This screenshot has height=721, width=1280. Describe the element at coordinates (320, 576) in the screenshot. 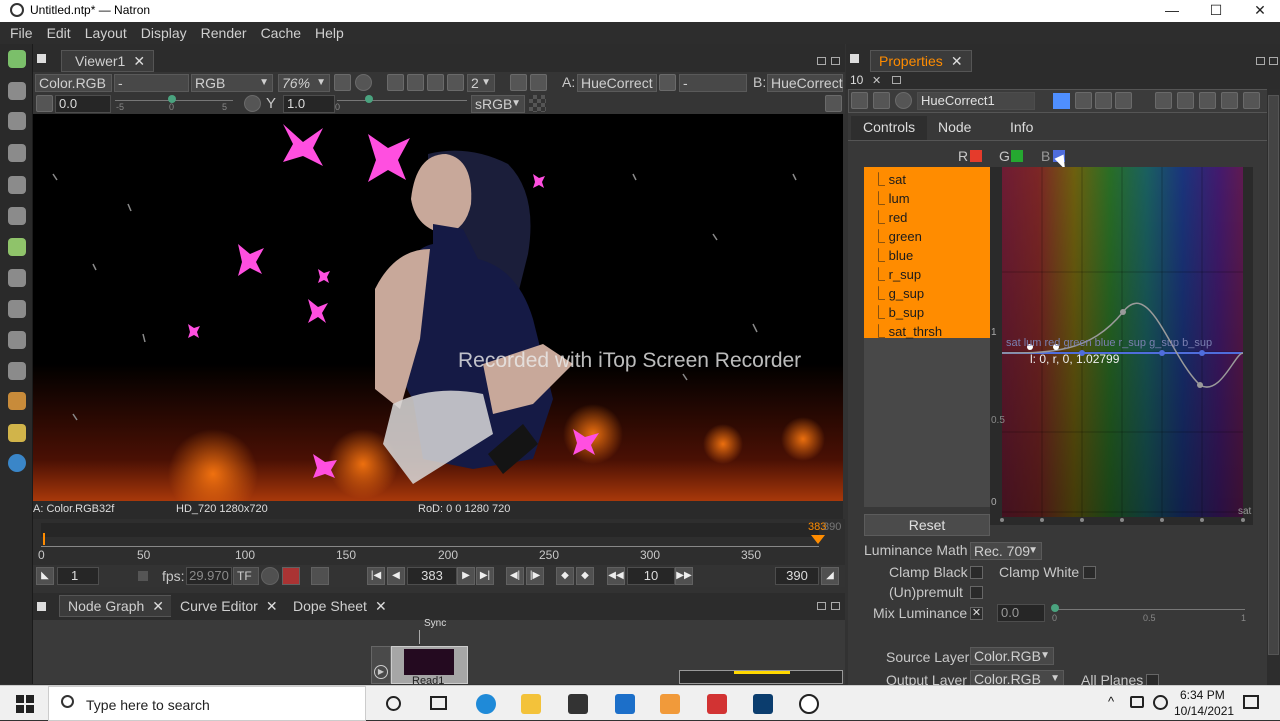

I see `lock-range-icon` at that location.